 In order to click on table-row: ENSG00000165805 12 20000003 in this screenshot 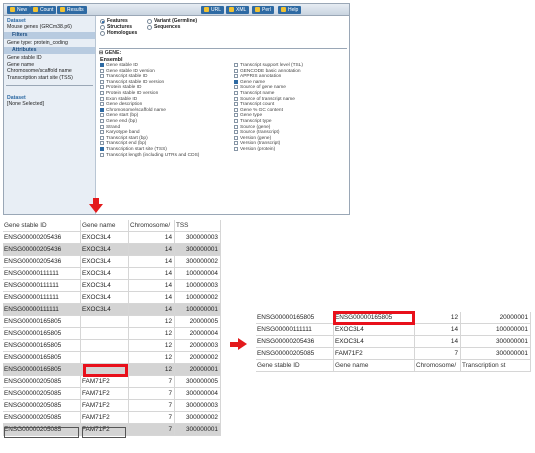, I will do `click(112, 346)`.